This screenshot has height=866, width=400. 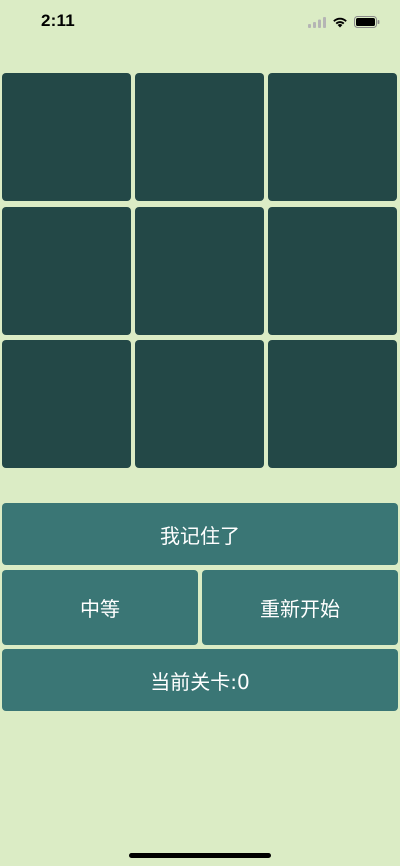 What do you see at coordinates (300, 607) in the screenshot?
I see `restart-button: 重新开始` at bounding box center [300, 607].